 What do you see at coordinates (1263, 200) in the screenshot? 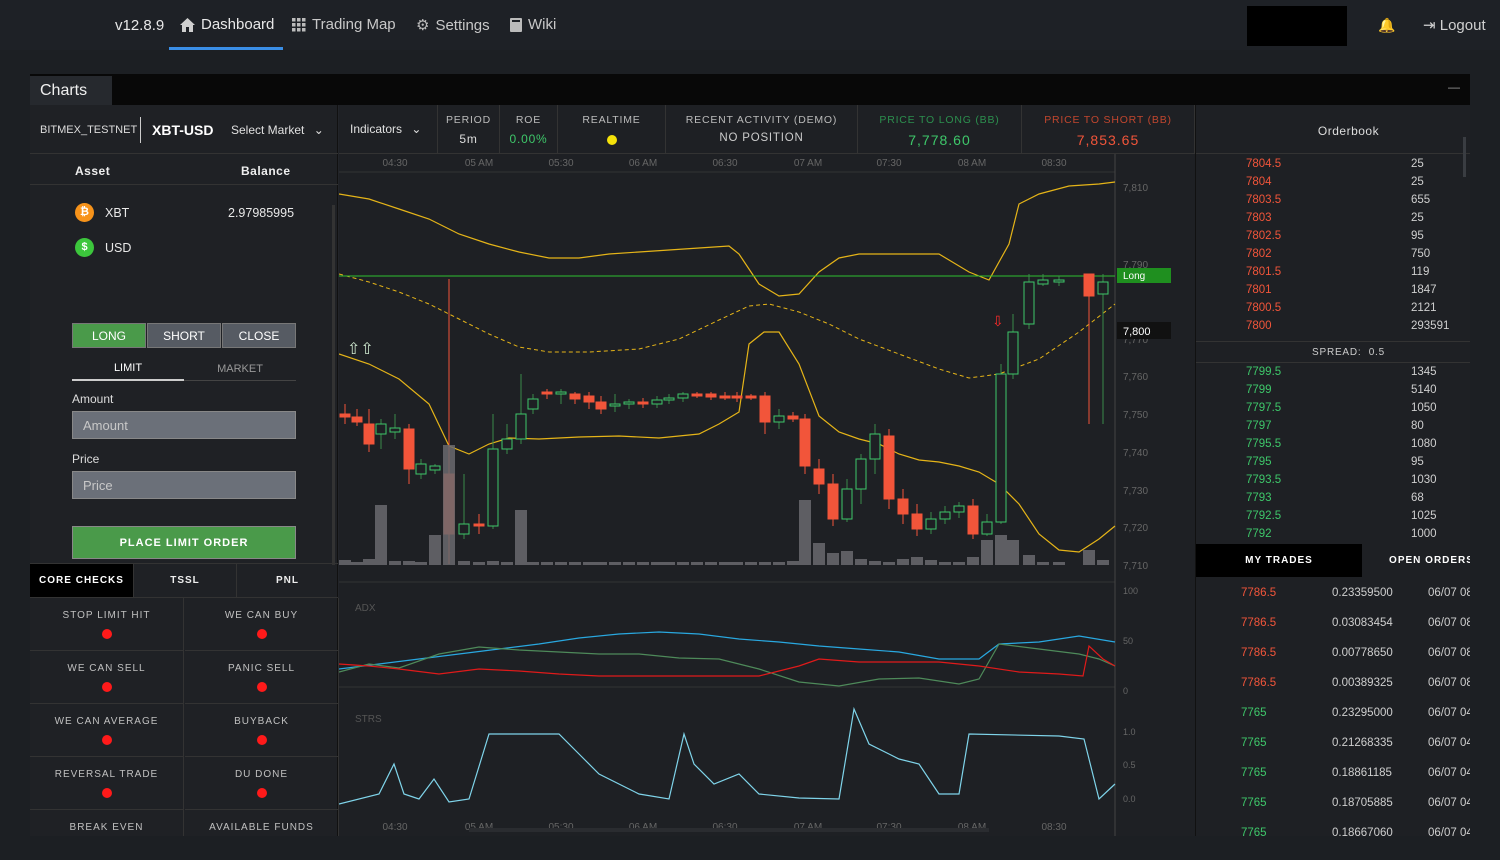
I see `ask-price: 7803.5` at bounding box center [1263, 200].